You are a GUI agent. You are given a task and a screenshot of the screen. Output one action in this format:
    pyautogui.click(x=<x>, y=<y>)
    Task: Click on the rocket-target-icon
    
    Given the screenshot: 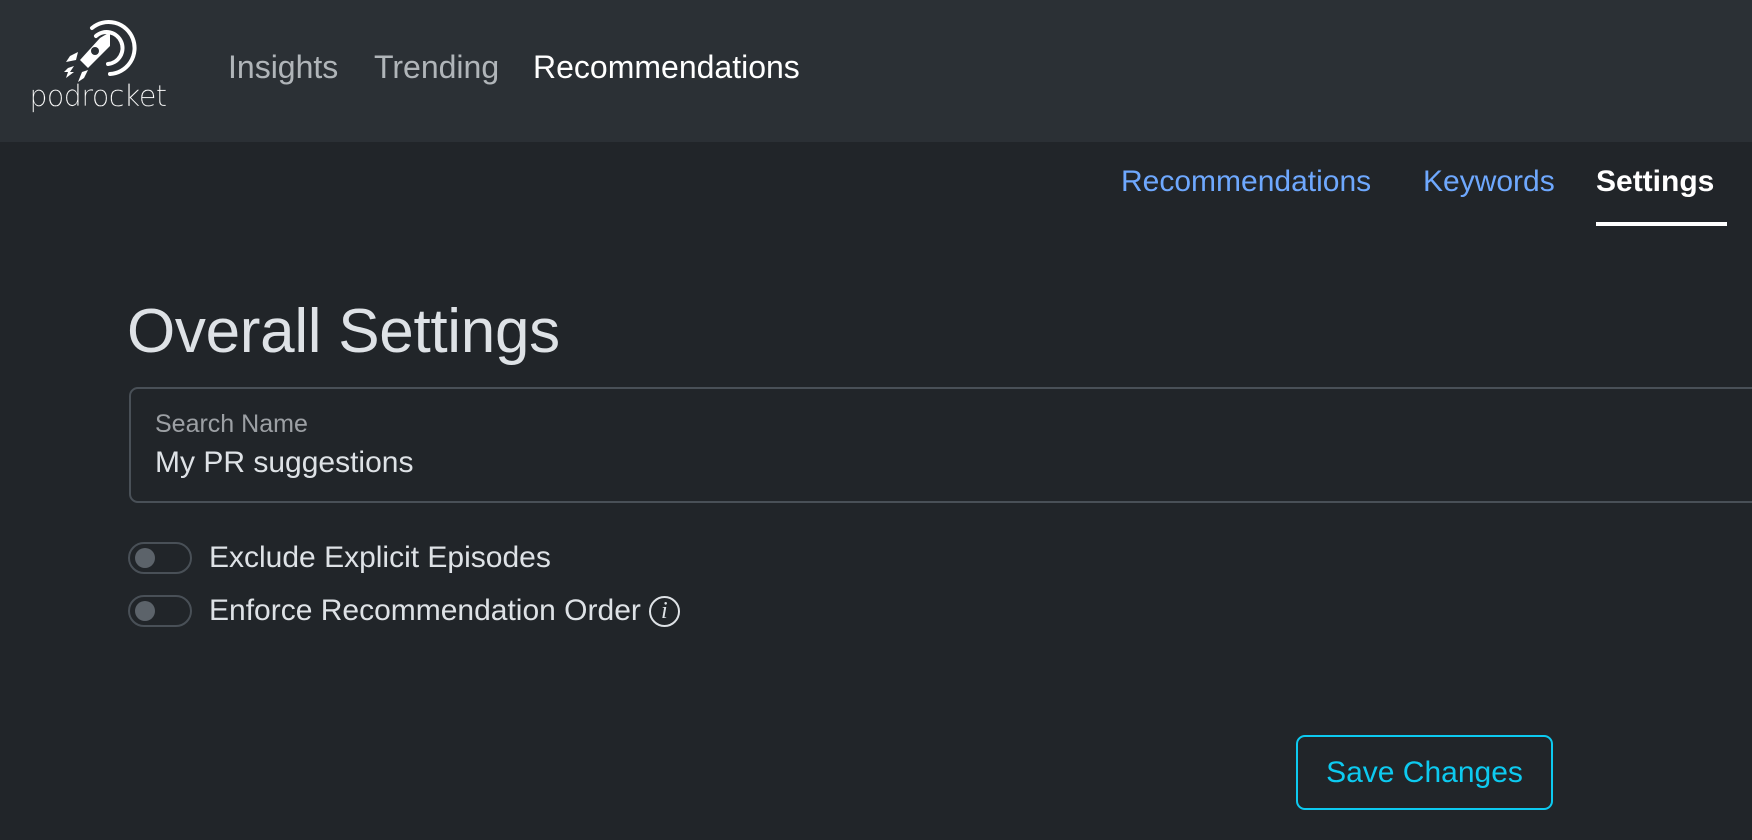 What is the action you would take?
    pyautogui.click(x=100, y=51)
    